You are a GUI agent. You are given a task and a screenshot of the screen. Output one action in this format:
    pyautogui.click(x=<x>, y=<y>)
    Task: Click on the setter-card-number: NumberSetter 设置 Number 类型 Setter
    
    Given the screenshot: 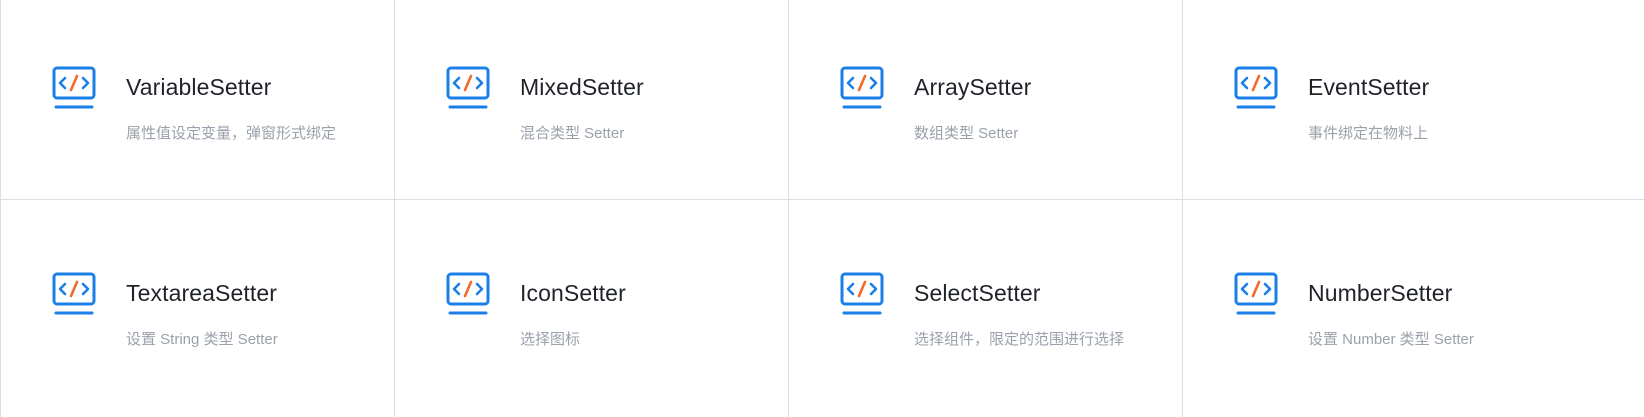 What is the action you would take?
    pyautogui.click(x=1413, y=308)
    